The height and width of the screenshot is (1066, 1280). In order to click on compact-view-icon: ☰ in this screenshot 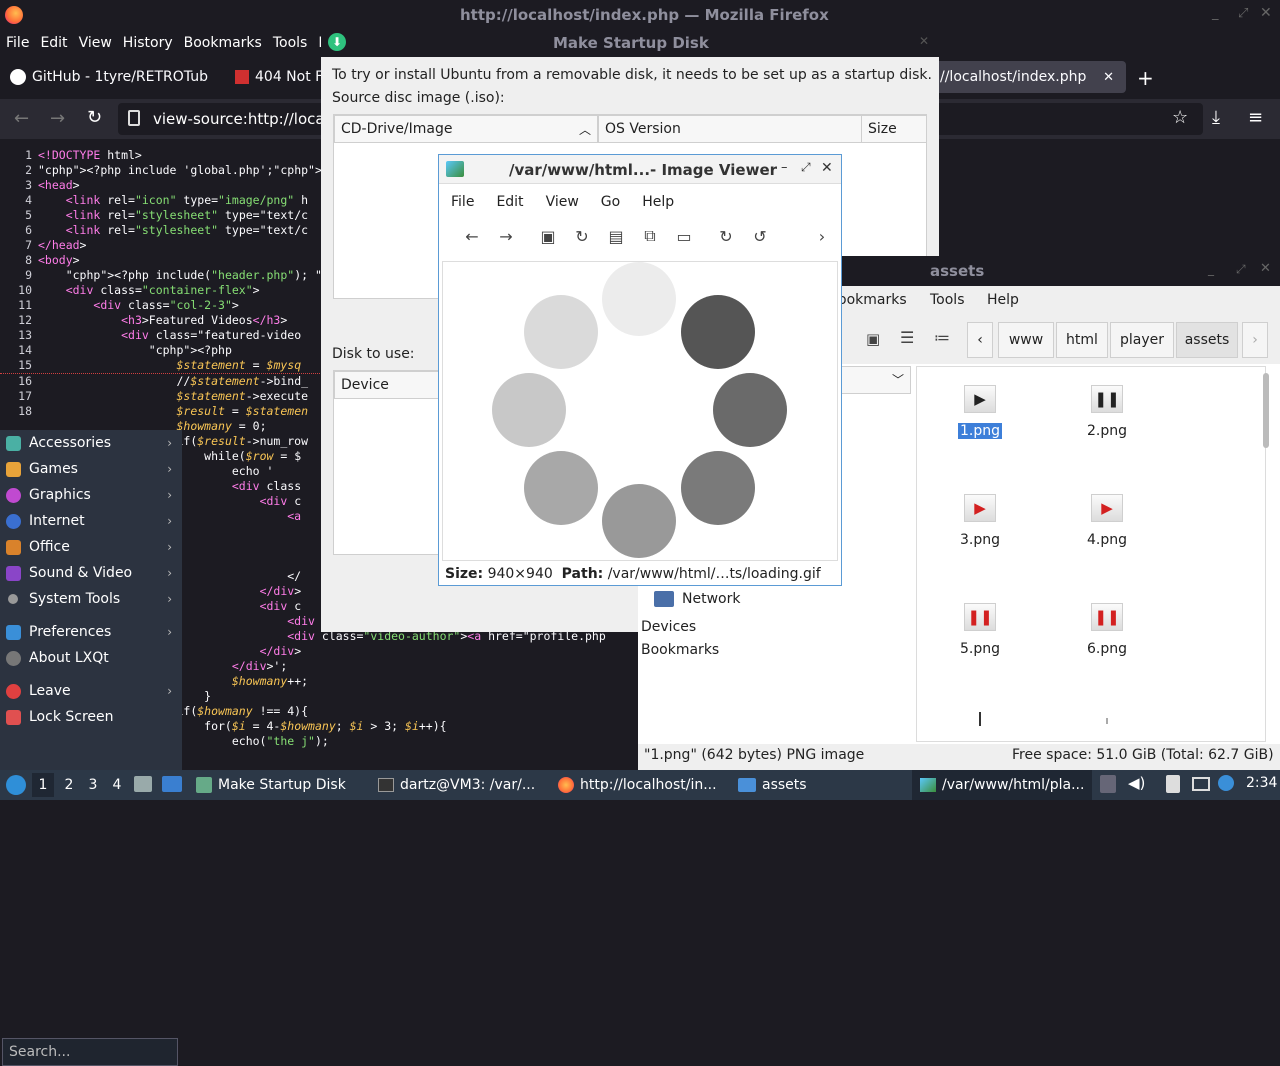, I will do `click(907, 337)`.